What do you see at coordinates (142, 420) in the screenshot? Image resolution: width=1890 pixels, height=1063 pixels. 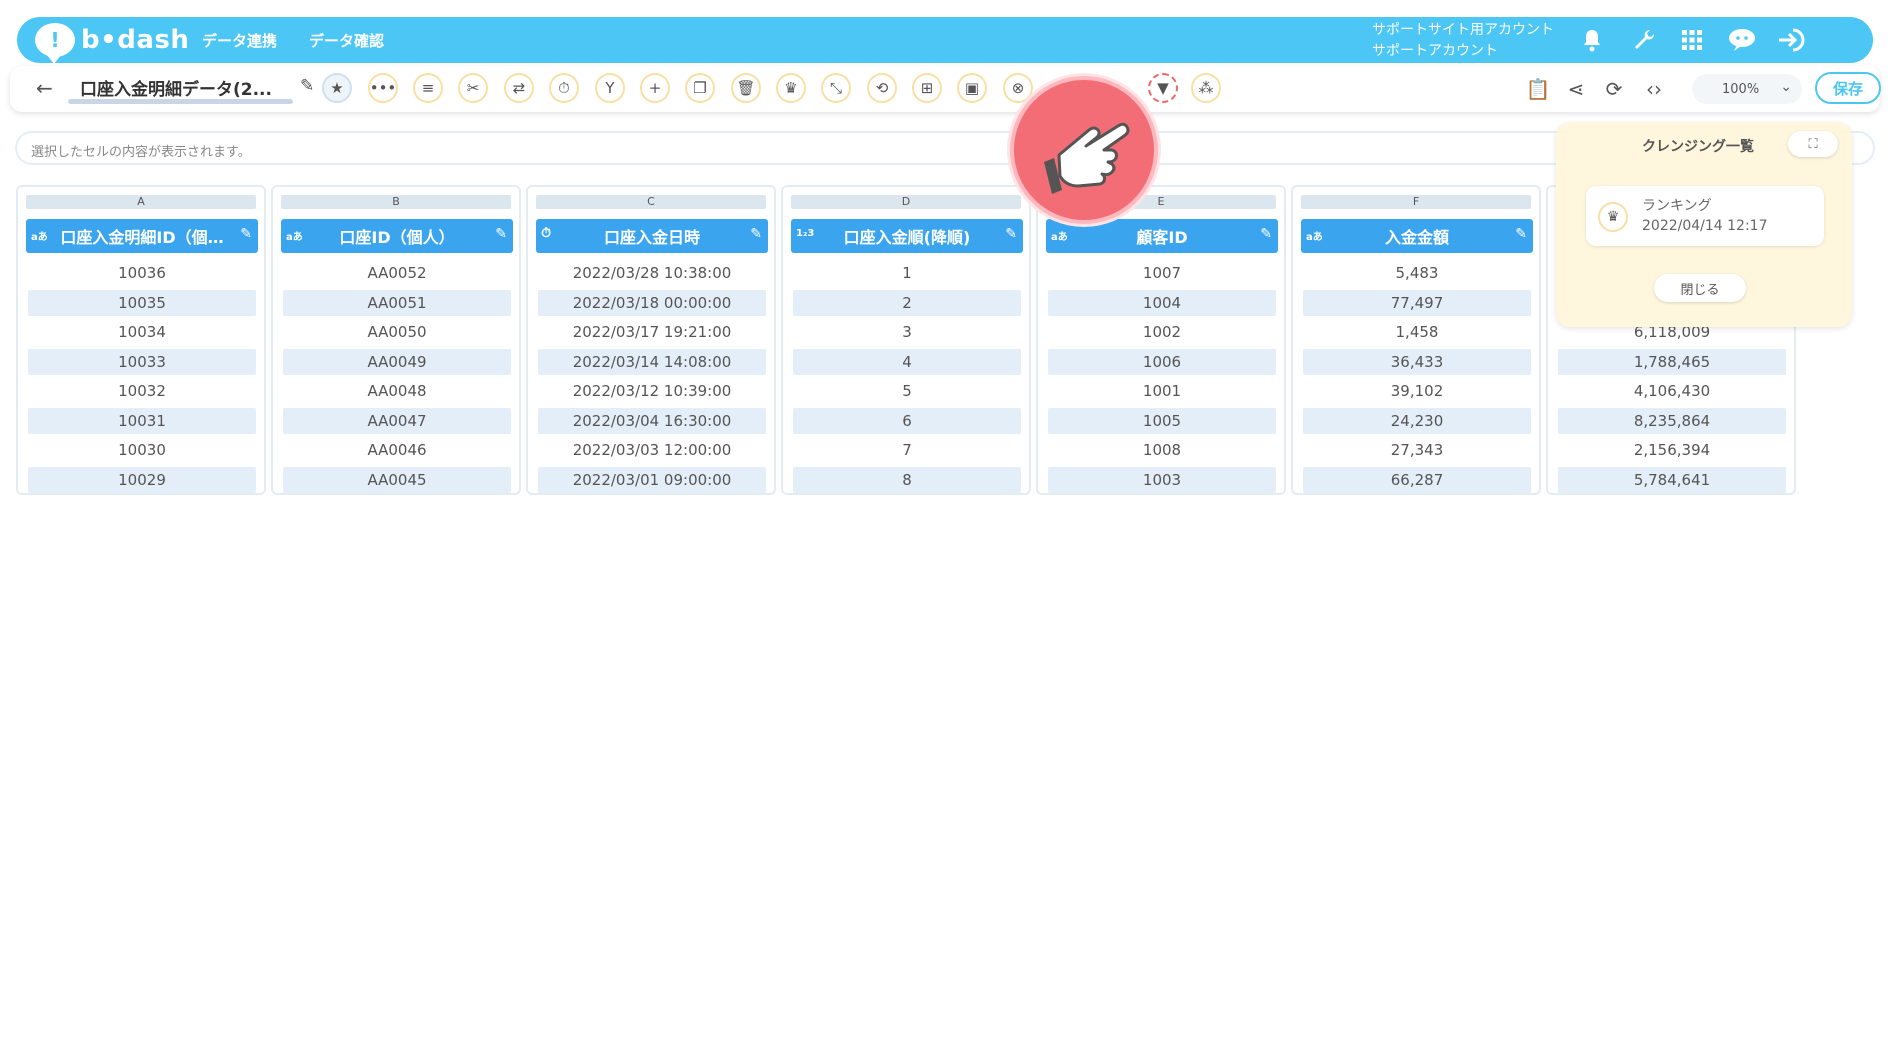 I see `cell: 10031` at bounding box center [142, 420].